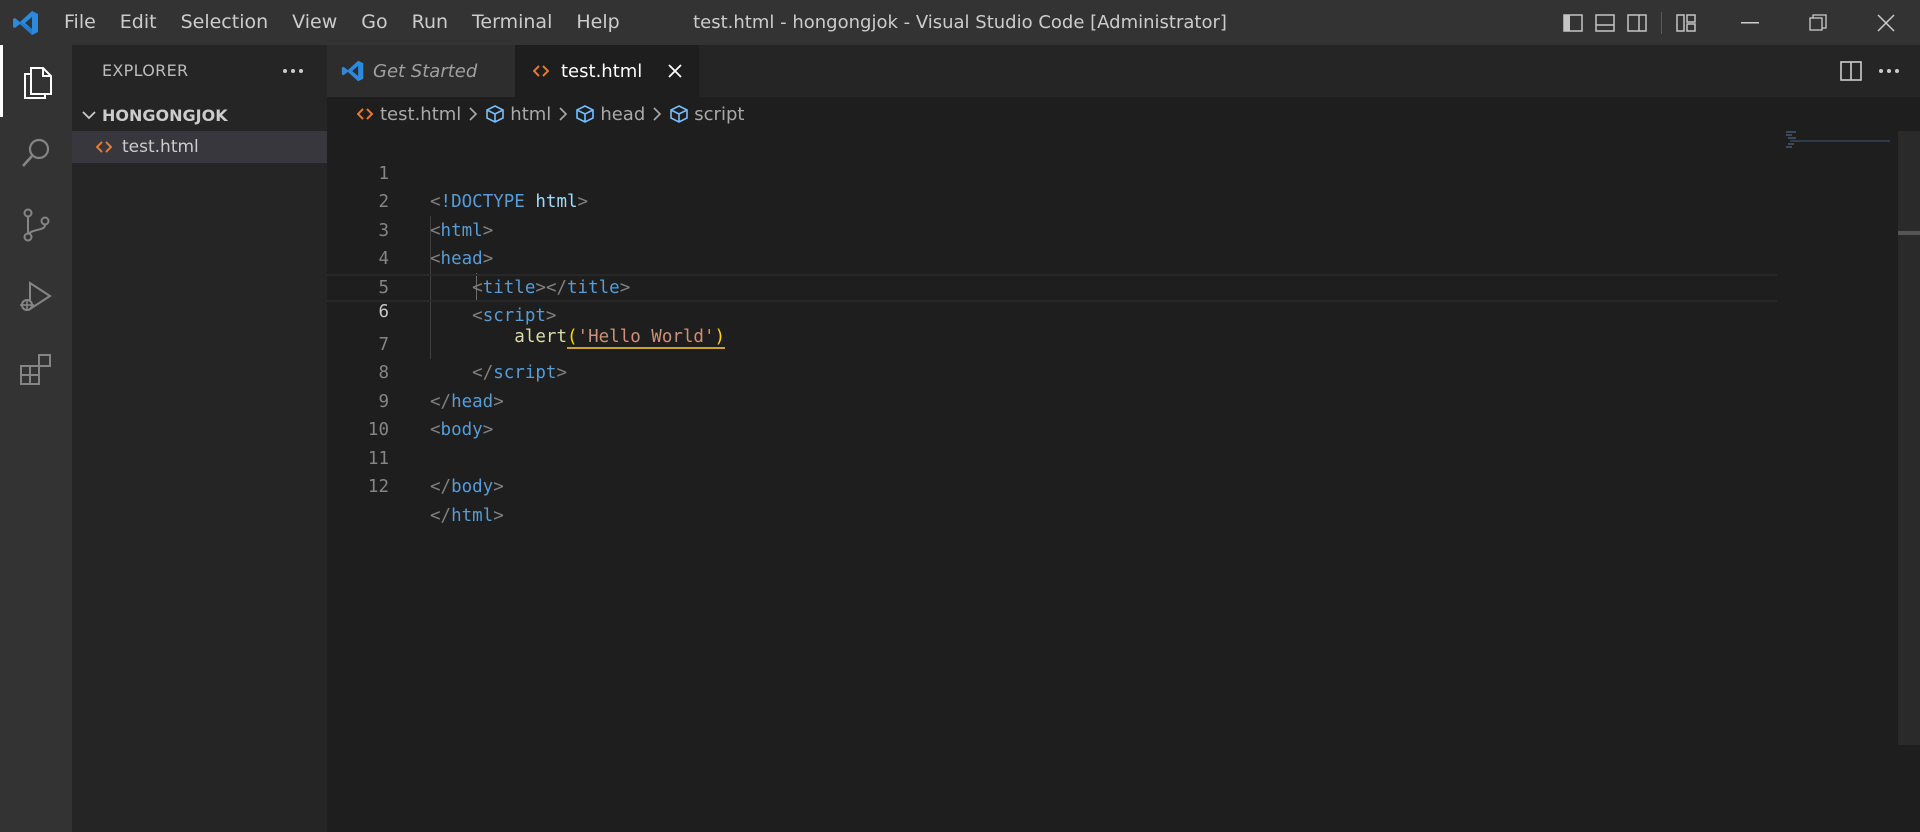 The height and width of the screenshot is (832, 1920). I want to click on breadcrumb-label: test.html, so click(421, 114).